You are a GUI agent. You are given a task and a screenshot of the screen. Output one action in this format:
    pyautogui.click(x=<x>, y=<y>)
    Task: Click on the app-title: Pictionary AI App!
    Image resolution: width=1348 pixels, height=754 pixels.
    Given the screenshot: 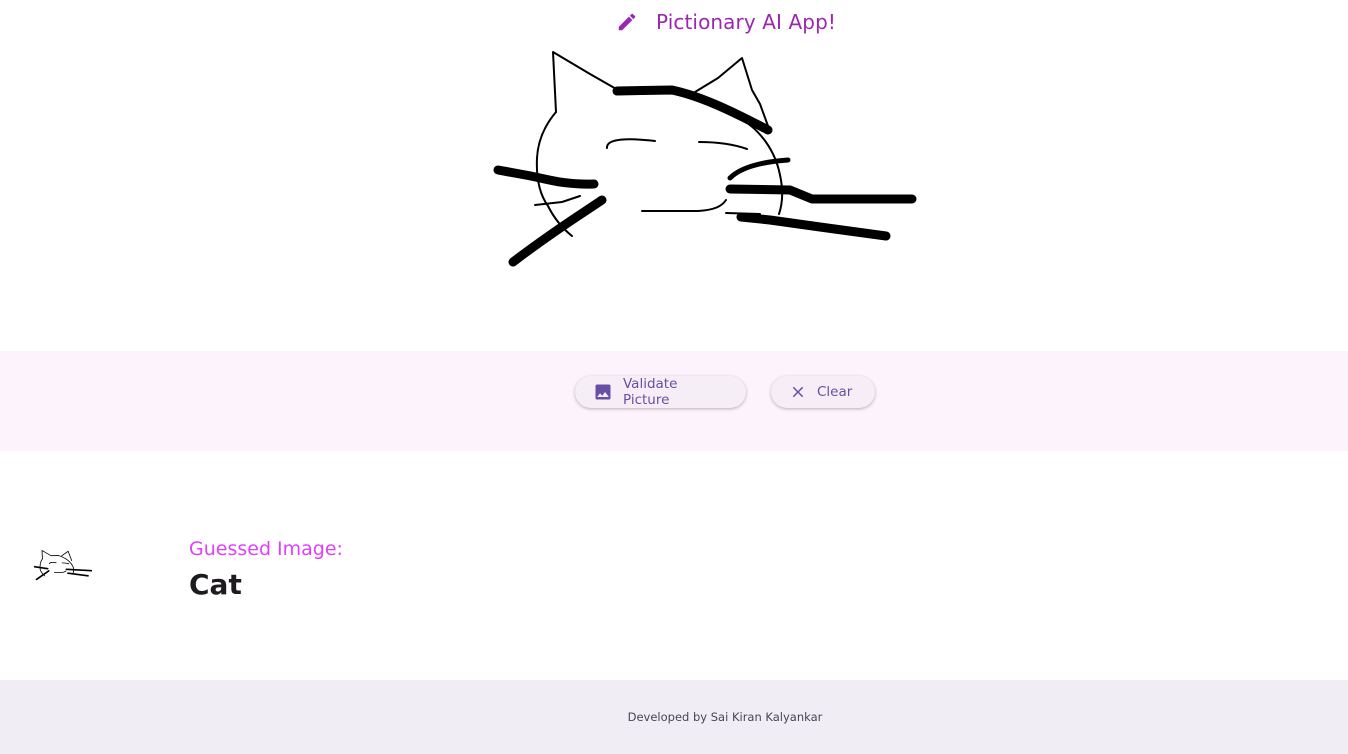 What is the action you would take?
    pyautogui.click(x=746, y=22)
    